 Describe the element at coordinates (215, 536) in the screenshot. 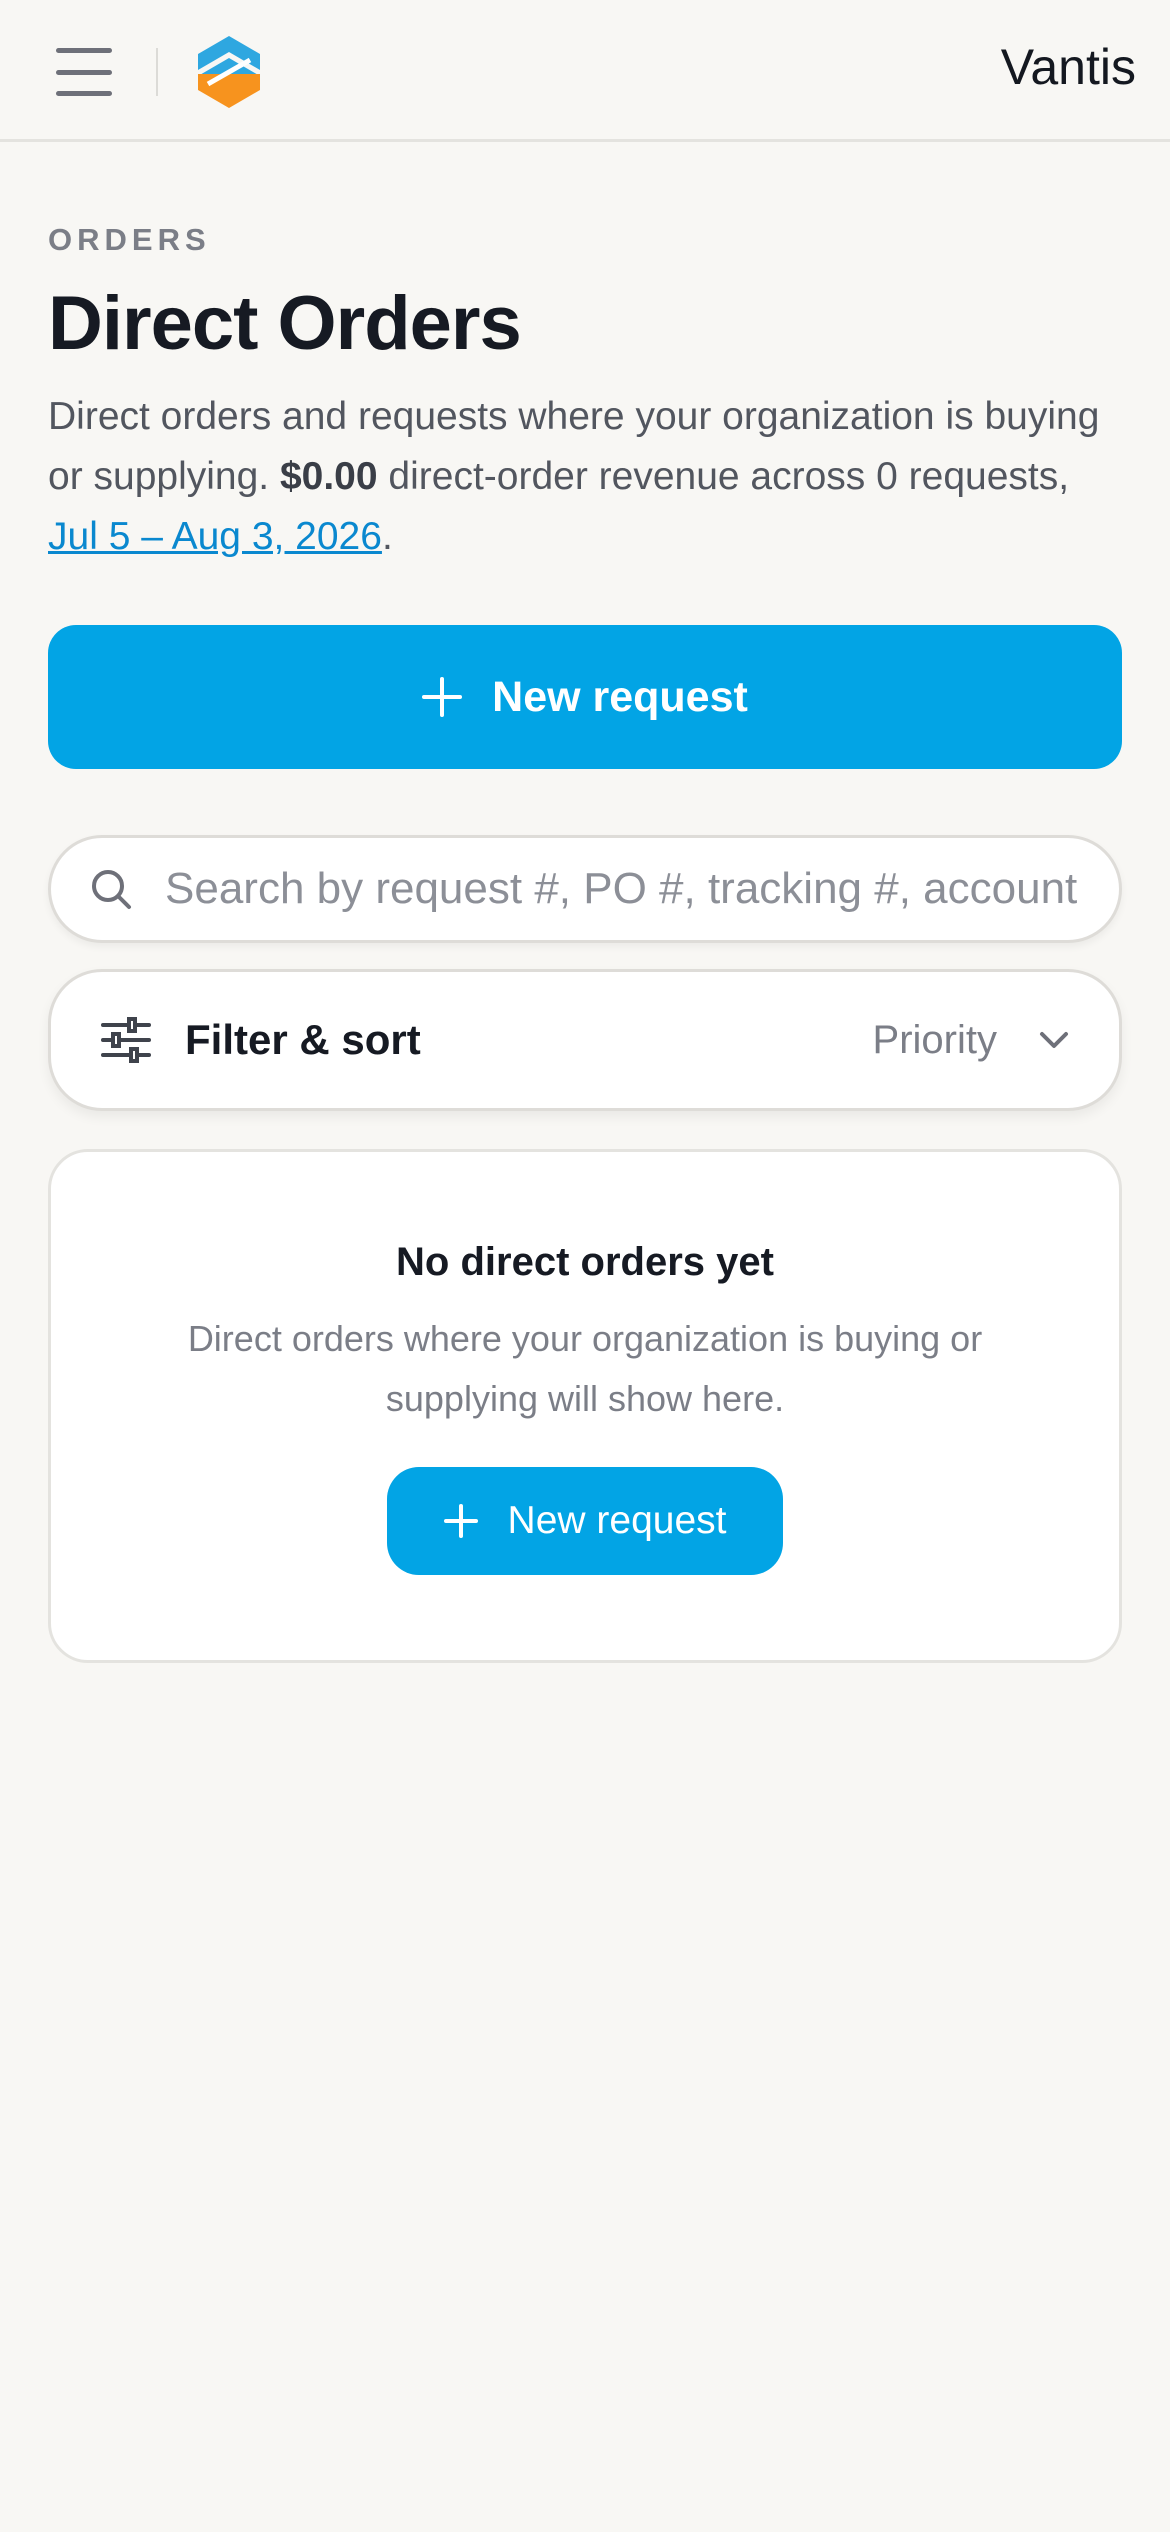

I see `date-range-link: Jul 5 – Aug 3, 2026` at that location.